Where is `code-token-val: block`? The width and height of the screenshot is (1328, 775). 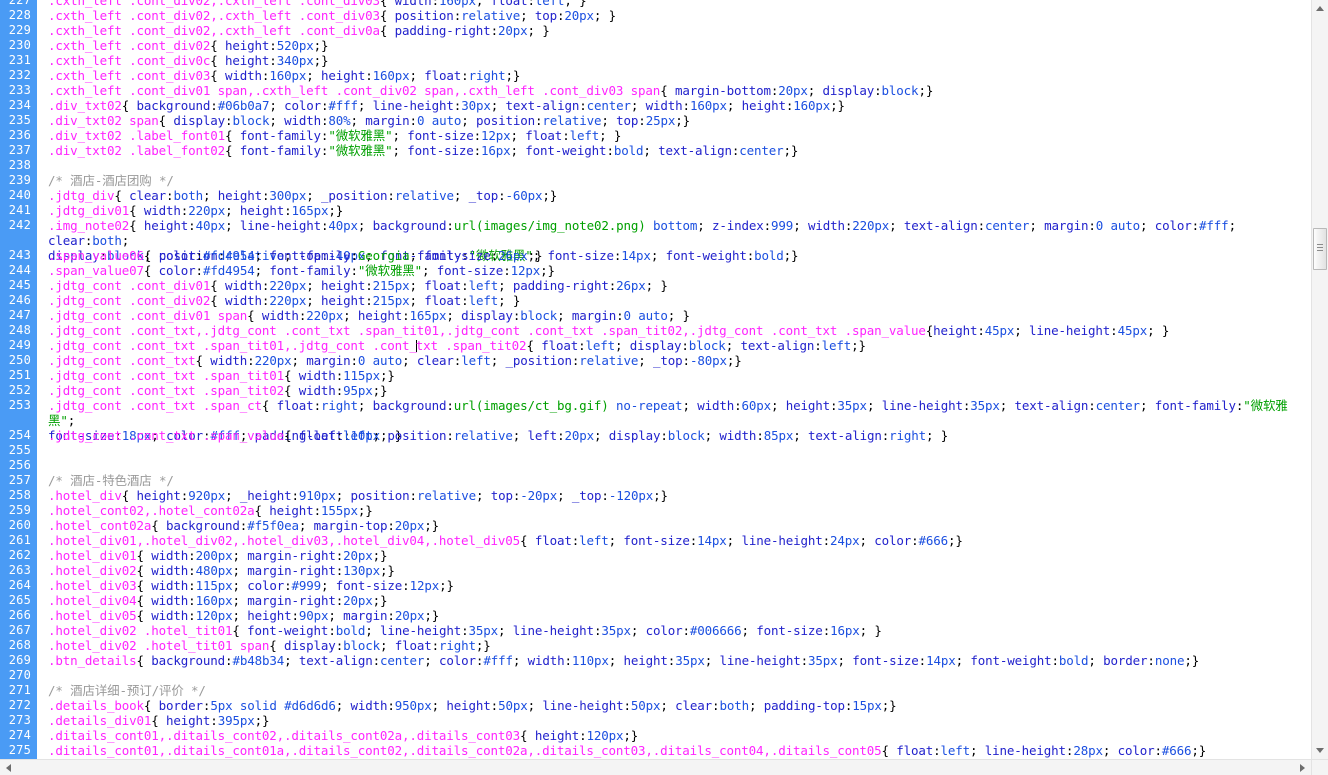 code-token-val: block is located at coordinates (686, 435).